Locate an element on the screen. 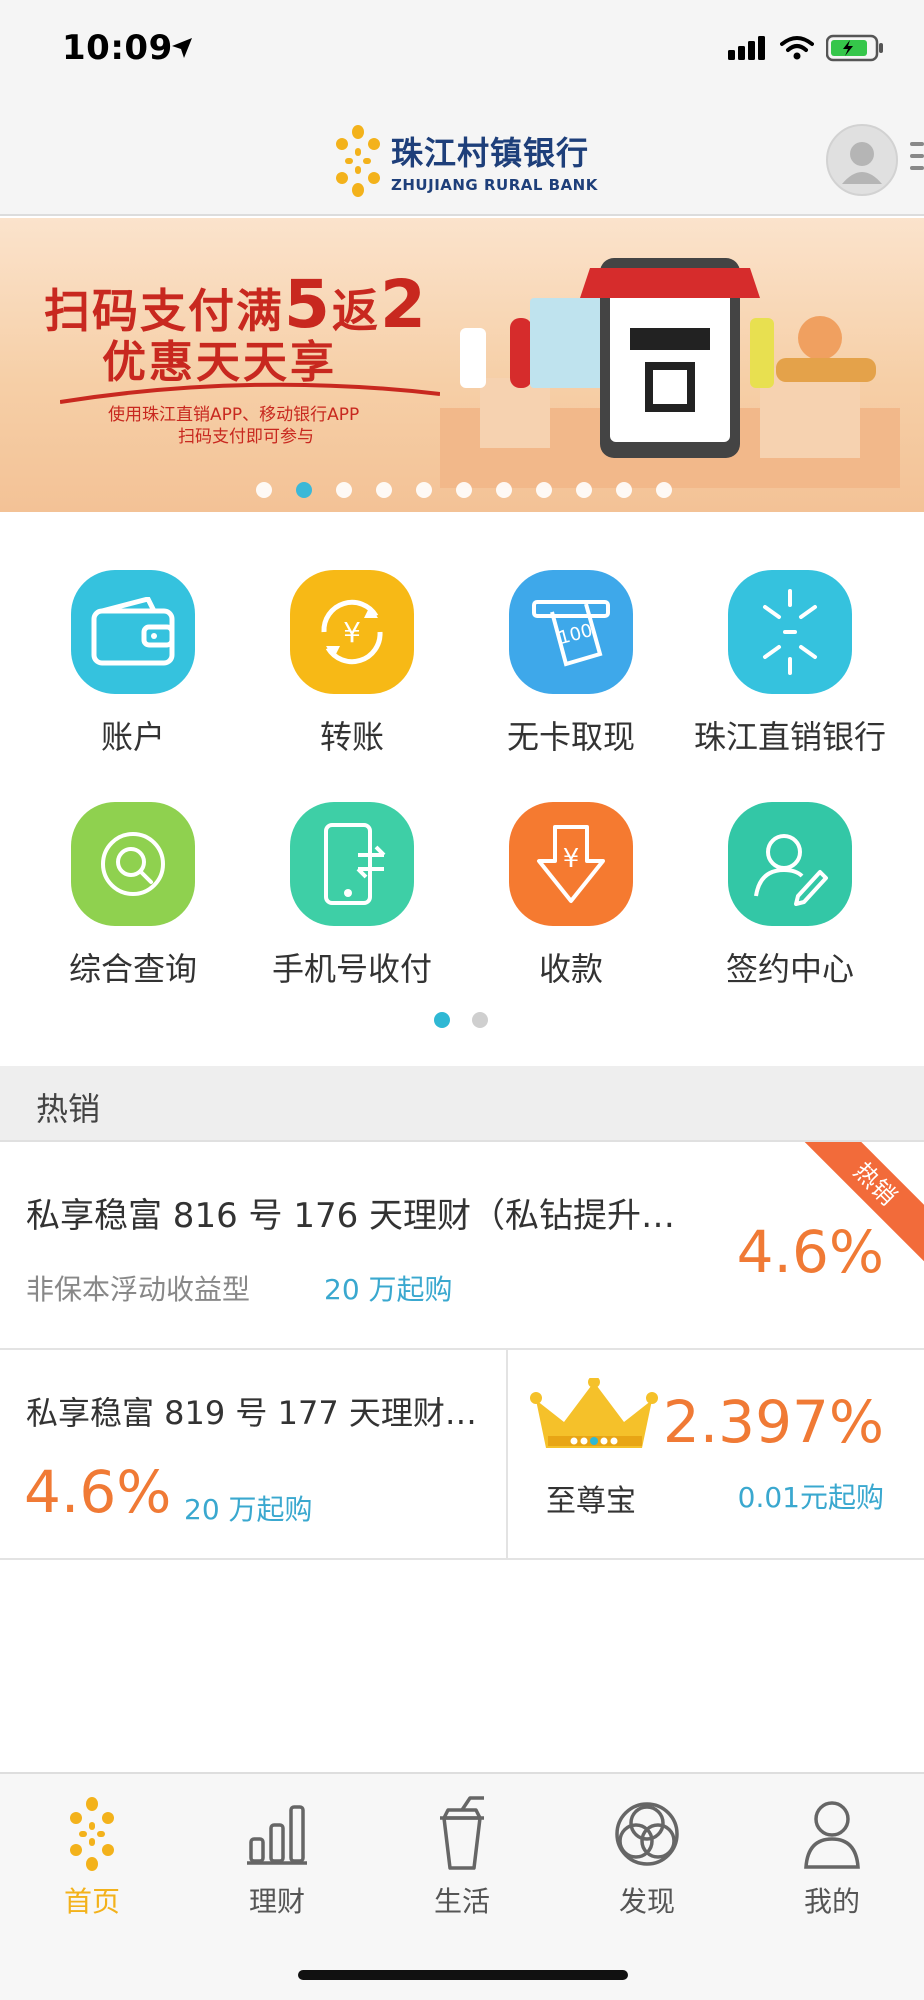 The image size is (924, 2000). grid-dot is located at coordinates (480, 1020).